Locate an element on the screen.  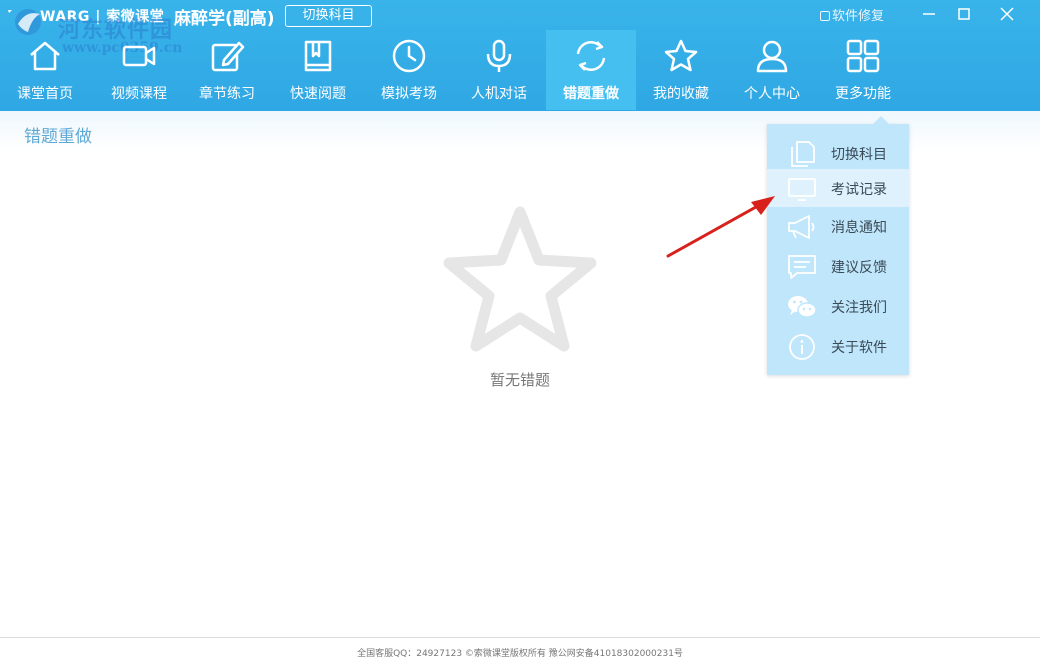
minimize-button is located at coordinates (929, 13).